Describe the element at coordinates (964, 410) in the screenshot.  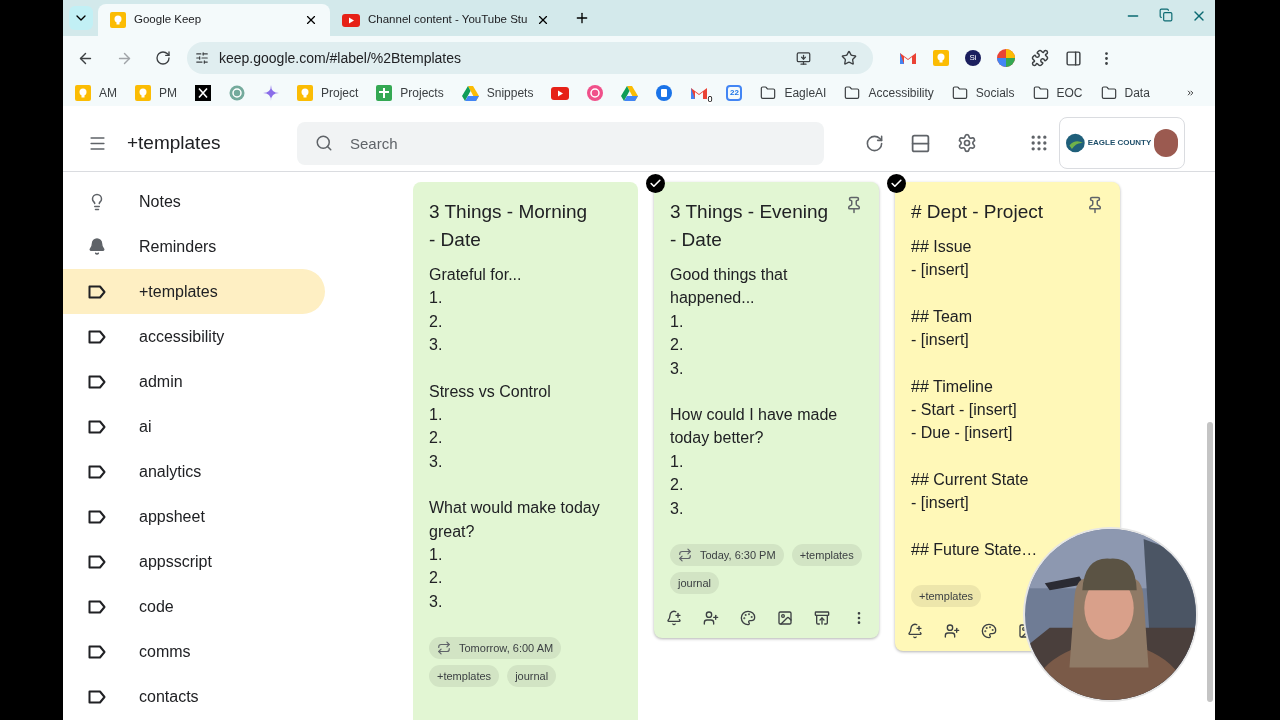
I see `note-line: - Start - [insert]` at that location.